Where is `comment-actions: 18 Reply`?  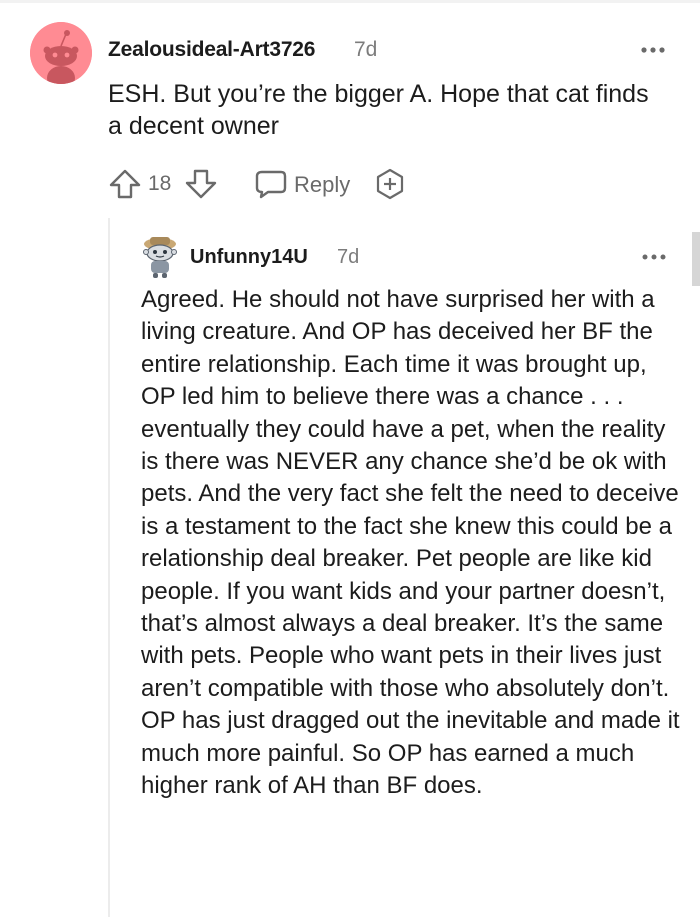 comment-actions: 18 Reply is located at coordinates (268, 184).